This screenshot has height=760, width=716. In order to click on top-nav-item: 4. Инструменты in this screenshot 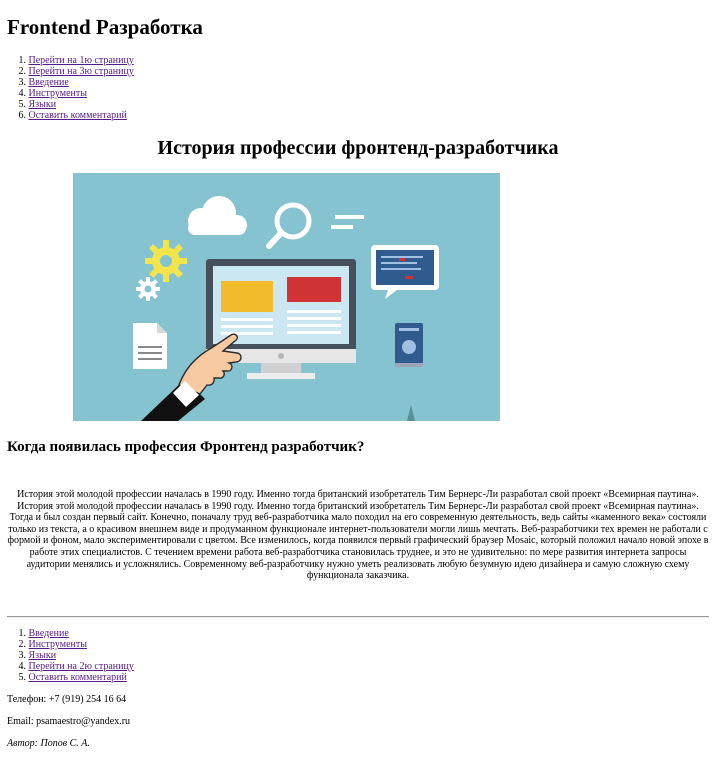, I will do `click(67, 93)`.